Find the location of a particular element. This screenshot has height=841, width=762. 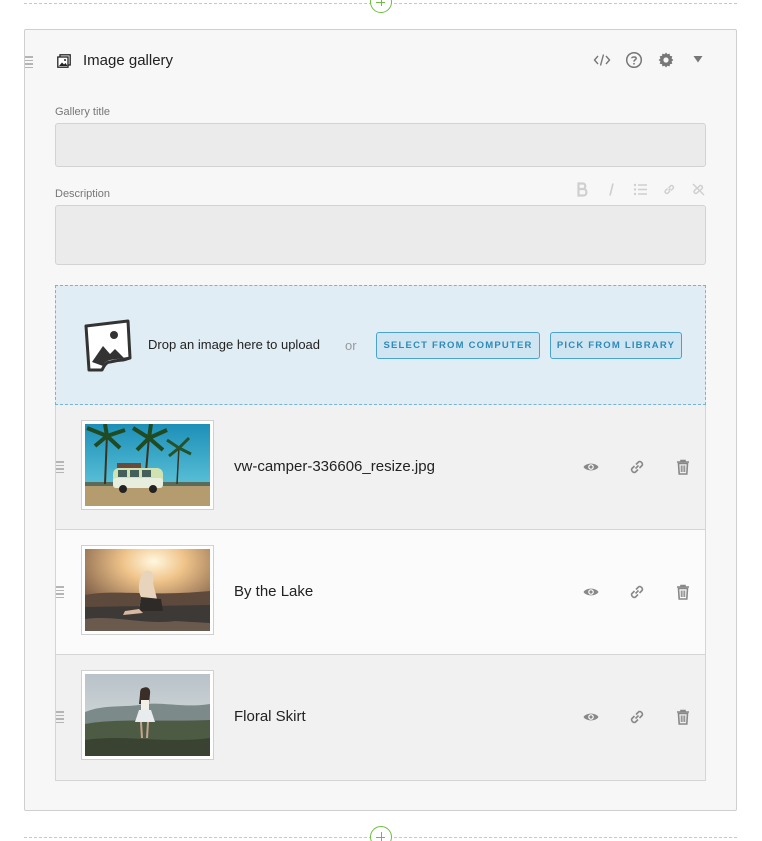

block-title: Image gallery is located at coordinates (128, 60).